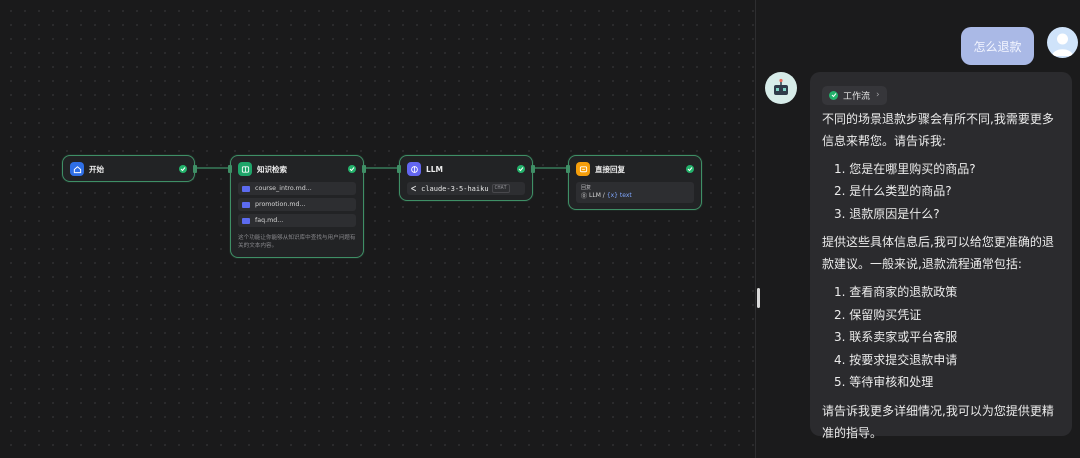 This screenshot has height=458, width=1080. Describe the element at coordinates (938, 421) in the screenshot. I see `answer-outro: 请告诉我更多详细情况,我可以为您提供更精准的指导。` at that location.